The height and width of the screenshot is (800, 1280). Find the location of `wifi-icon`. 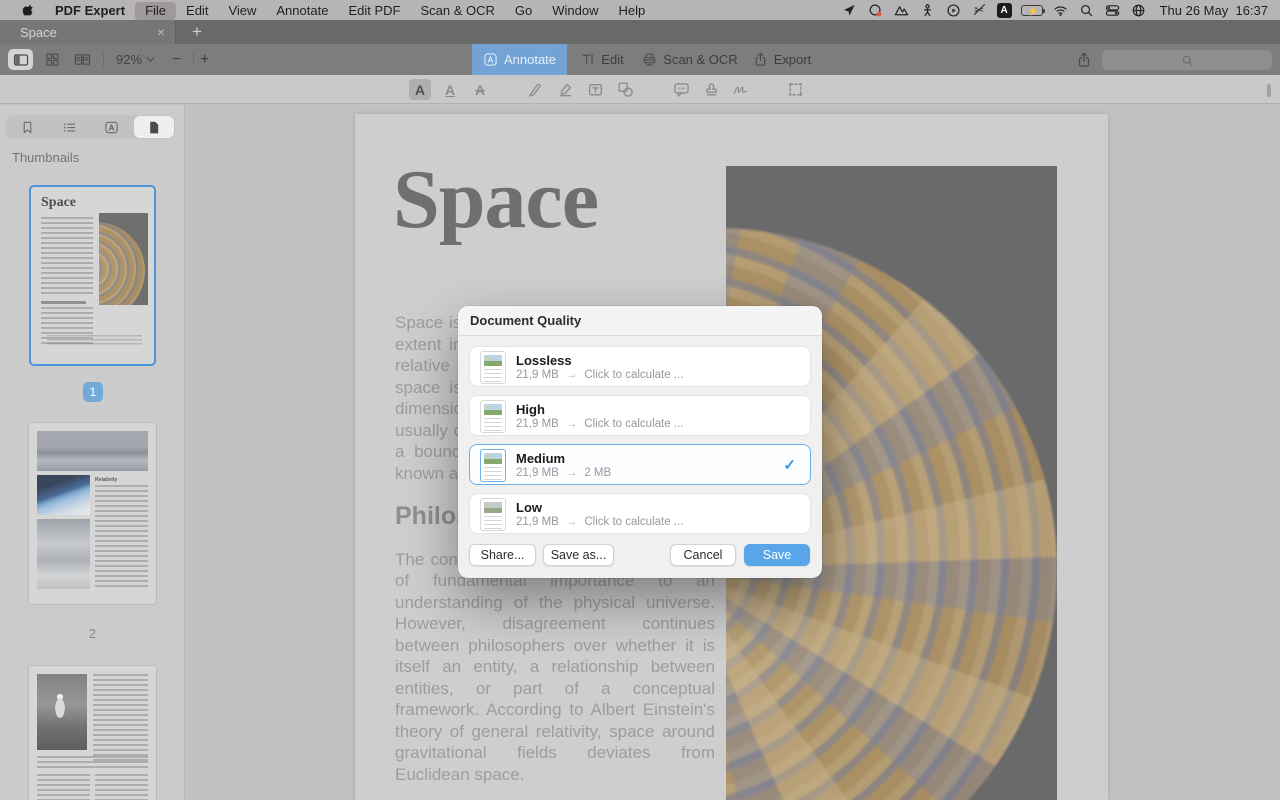

wifi-icon is located at coordinates (1060, 10).